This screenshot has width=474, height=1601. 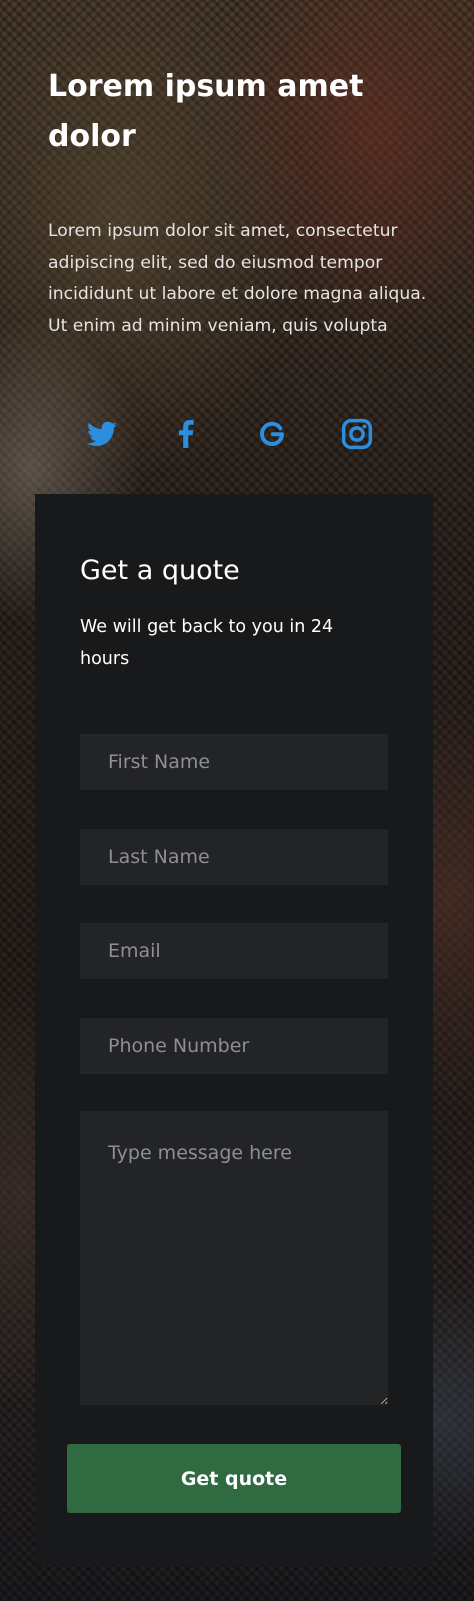 I want to click on last-name-field, so click(x=234, y=857).